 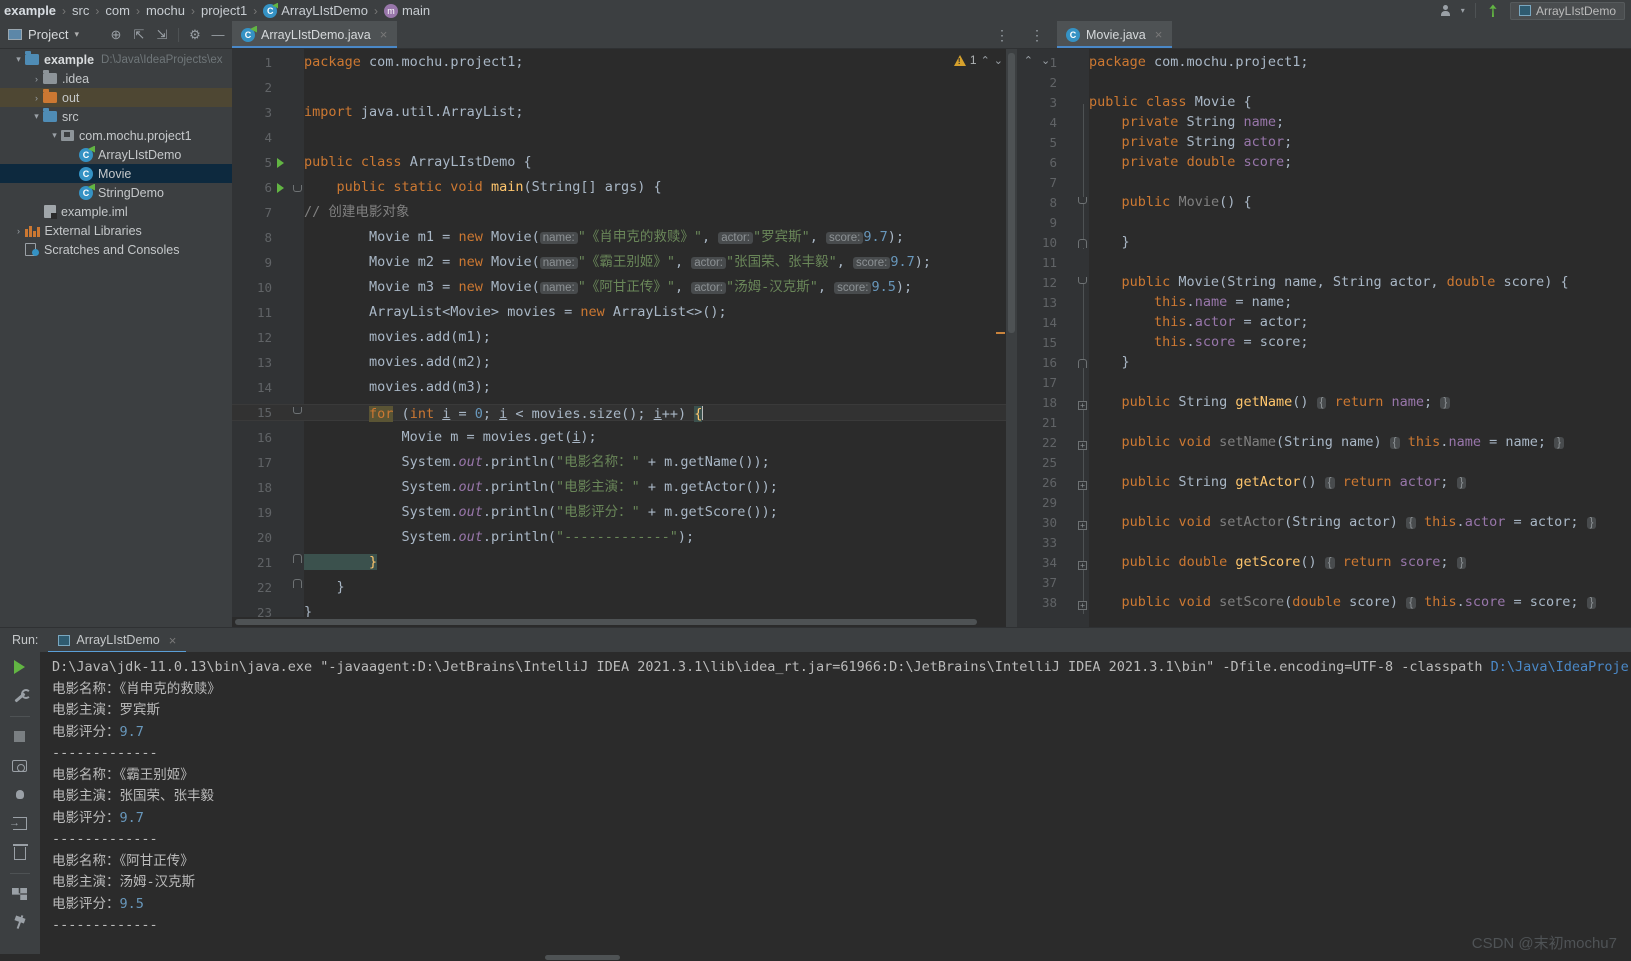 What do you see at coordinates (116, 173) in the screenshot?
I see `tree-item-movie: Movie` at bounding box center [116, 173].